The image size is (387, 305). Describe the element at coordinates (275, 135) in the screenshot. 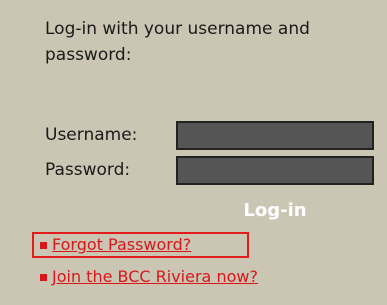

I see `username-input` at that location.